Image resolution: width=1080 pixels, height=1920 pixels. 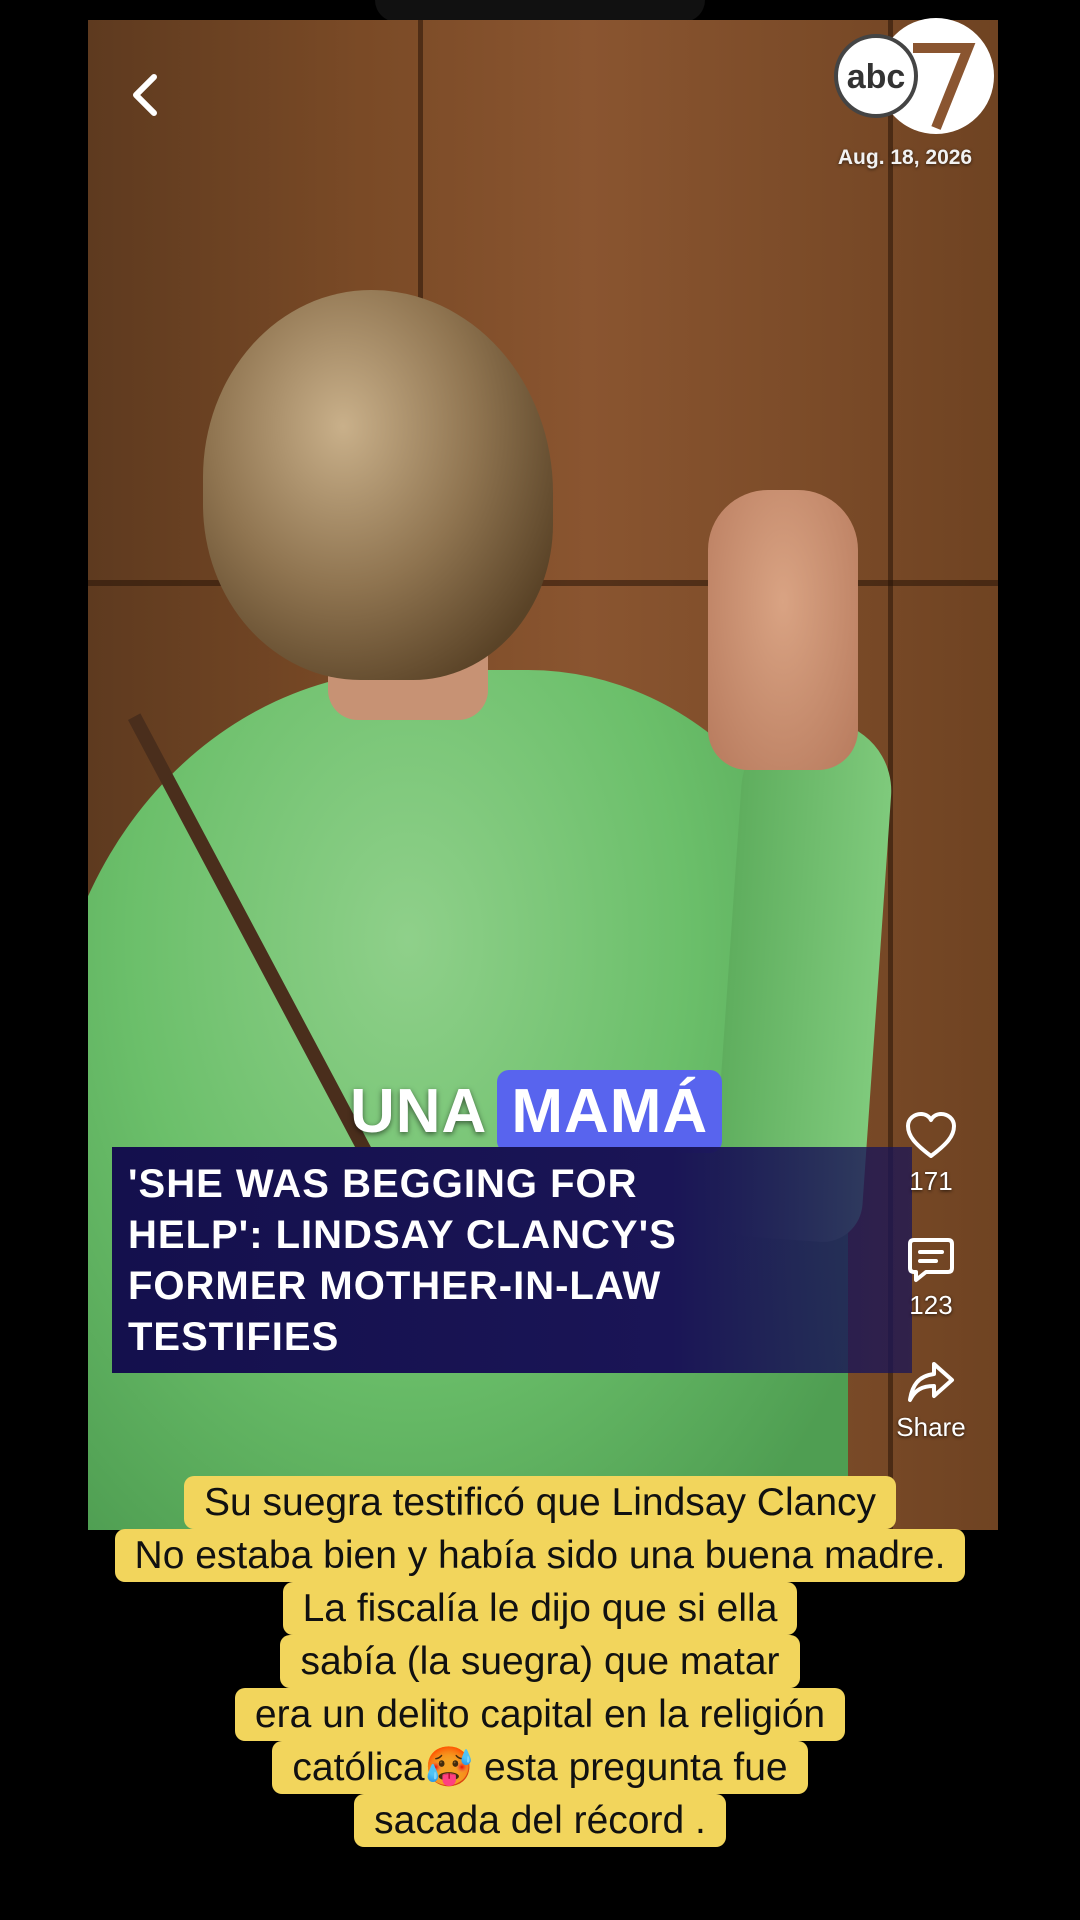 I want to click on chevron-left-icon, so click(x=145, y=95).